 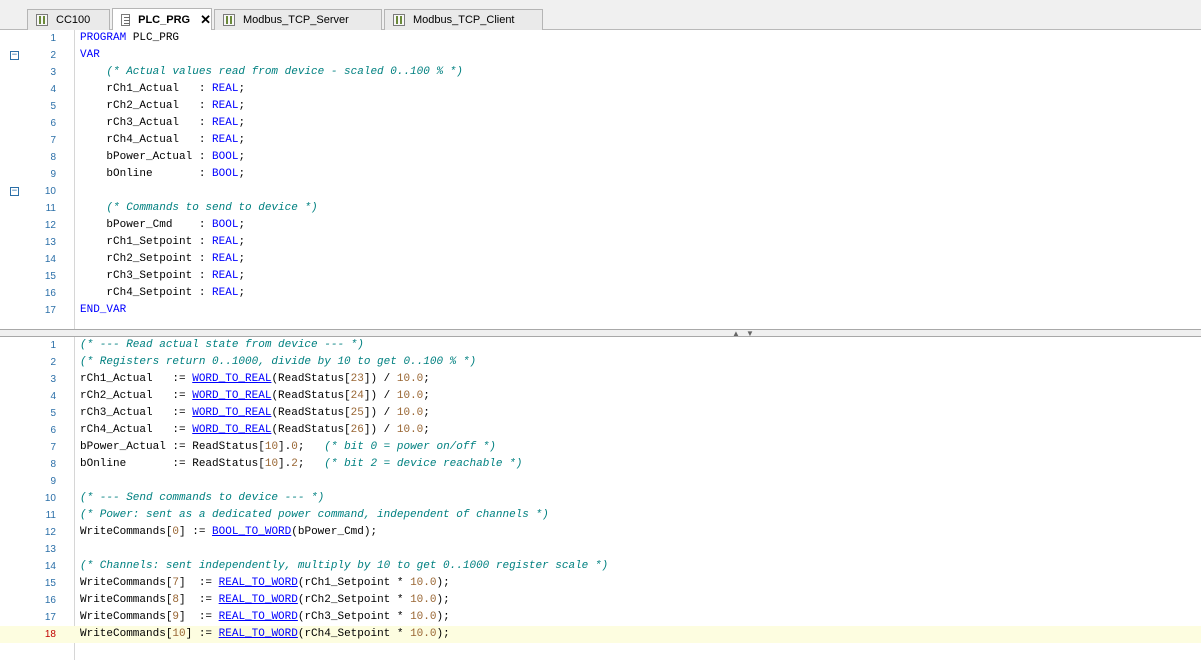 What do you see at coordinates (600, 55) in the screenshot?
I see `code-line: 2 VAR` at bounding box center [600, 55].